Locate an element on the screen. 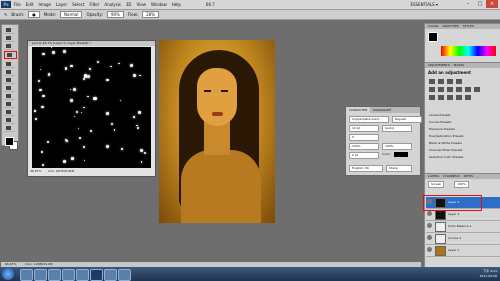 Image resolution: width=500 pixels, height=281 pixels. opacity-field: 90% is located at coordinates (115, 14).